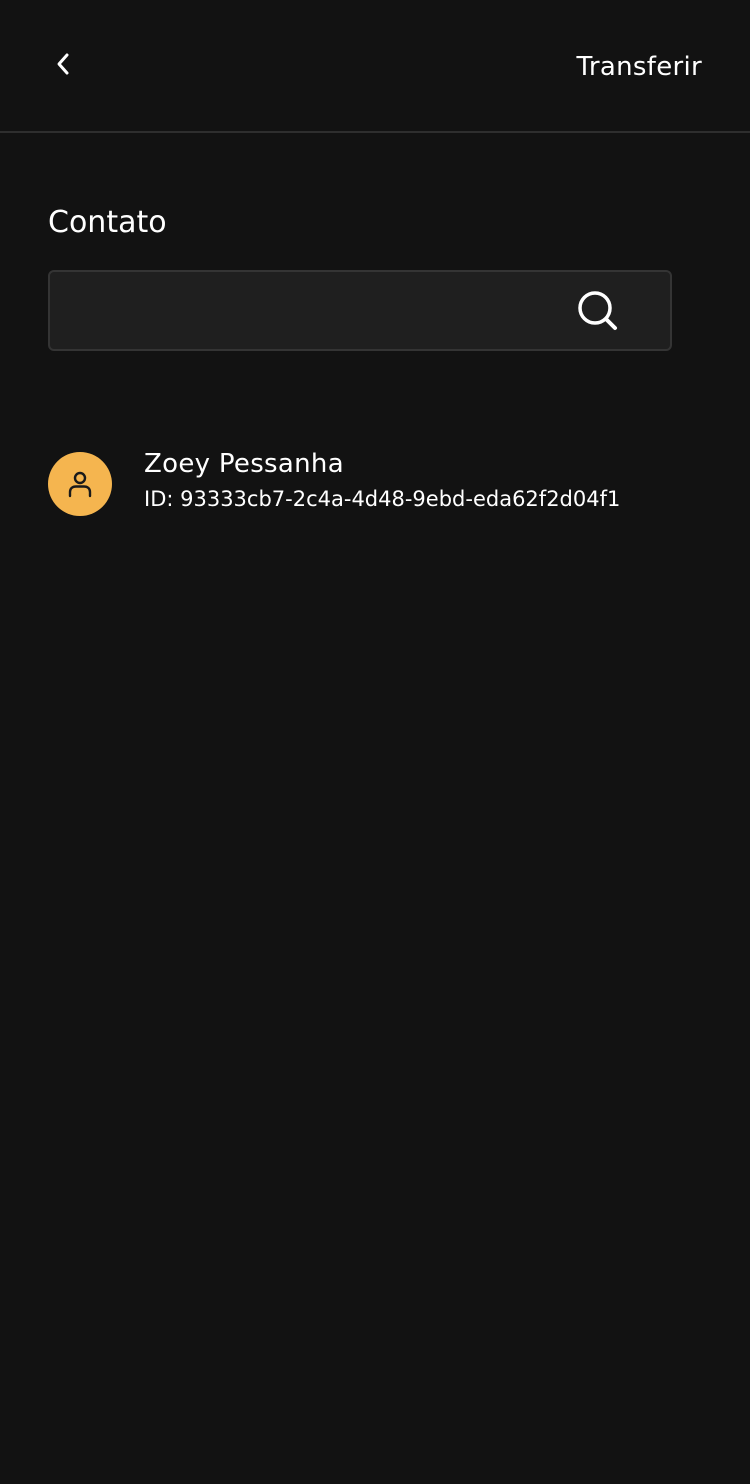 The width and height of the screenshot is (750, 1484). I want to click on search-icon, so click(598, 311).